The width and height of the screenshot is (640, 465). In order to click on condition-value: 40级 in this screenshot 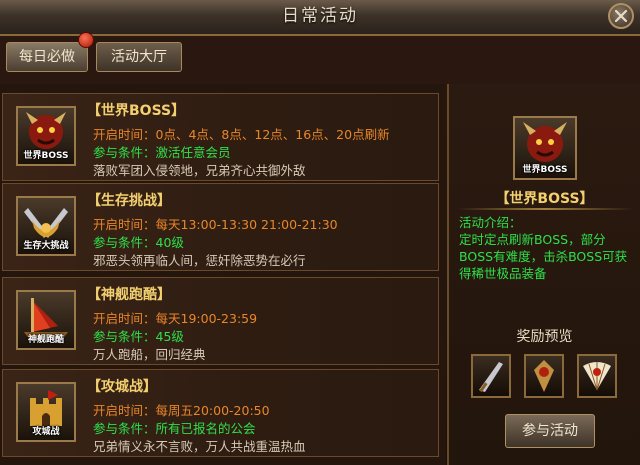, I will do `click(169, 242)`.